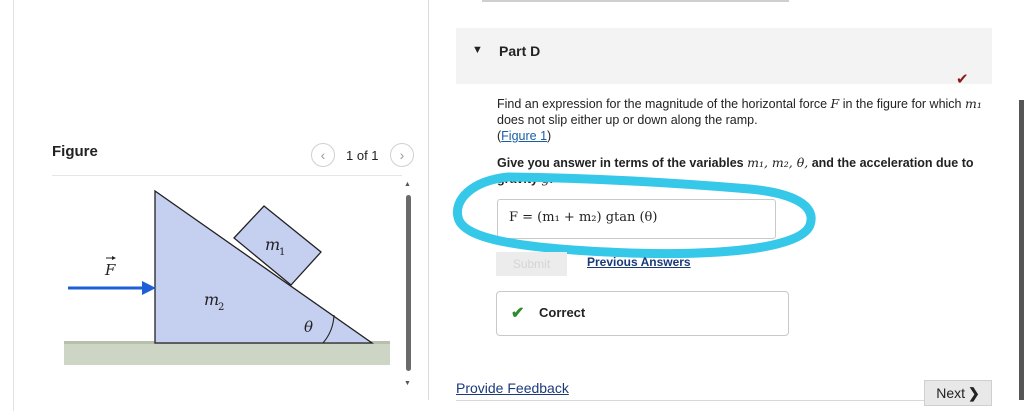 The image size is (1024, 411). Describe the element at coordinates (408, 283) in the screenshot. I see `figure-scrollbar-thumb` at that location.